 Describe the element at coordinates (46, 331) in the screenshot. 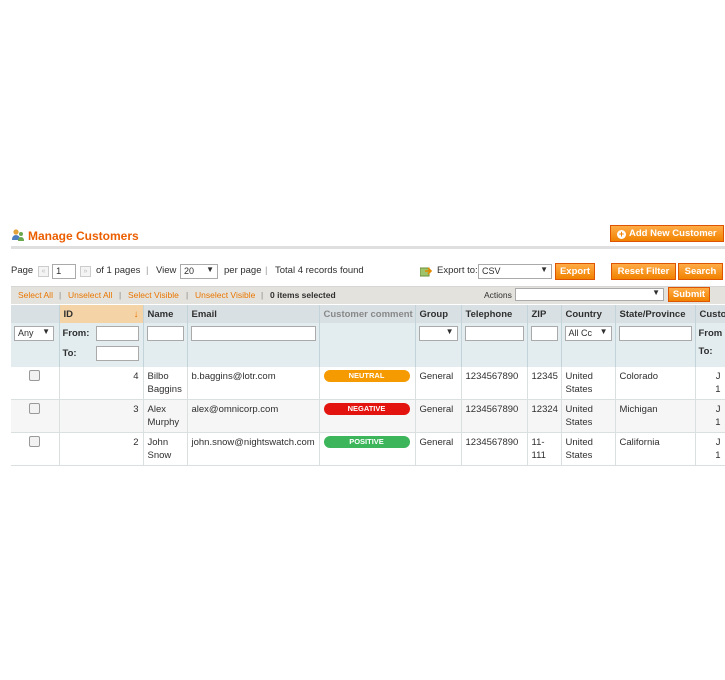

I see `chevron-down-icon: ▼` at that location.